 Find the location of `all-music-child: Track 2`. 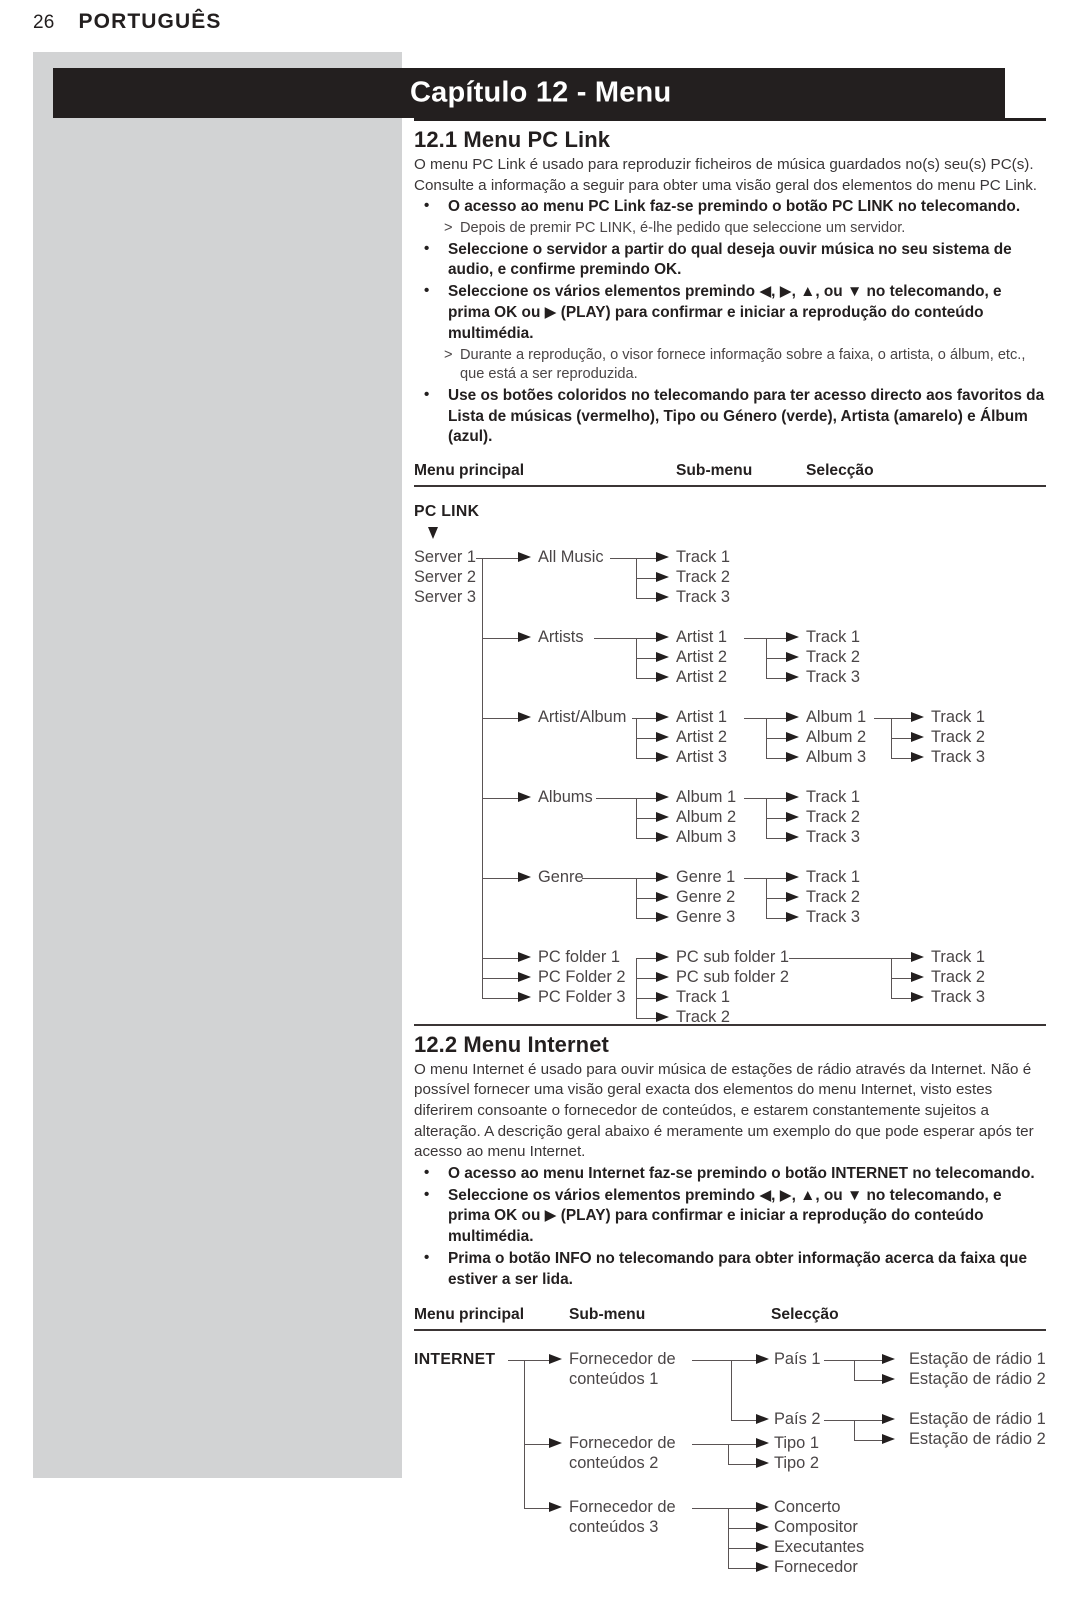

all-music-child: Track 2 is located at coordinates (703, 577).